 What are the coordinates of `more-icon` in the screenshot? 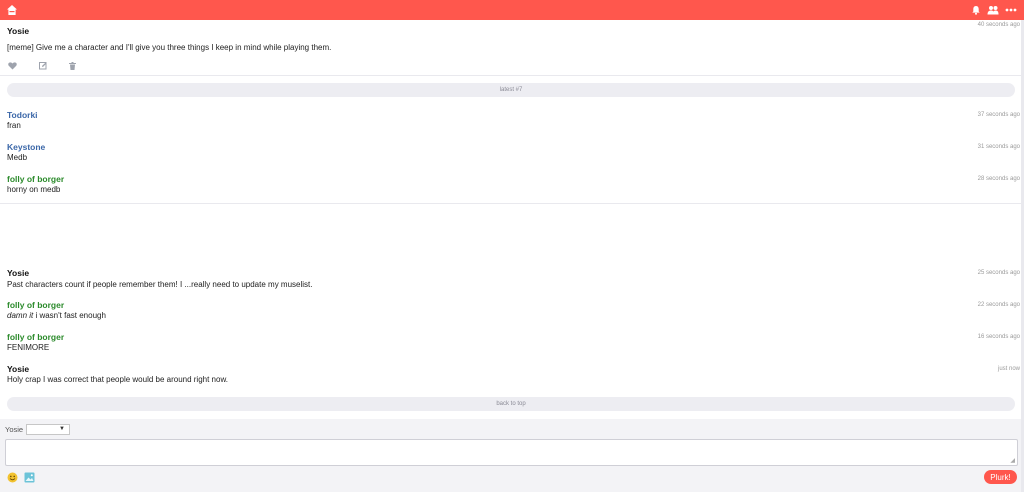 It's located at (1011, 10).